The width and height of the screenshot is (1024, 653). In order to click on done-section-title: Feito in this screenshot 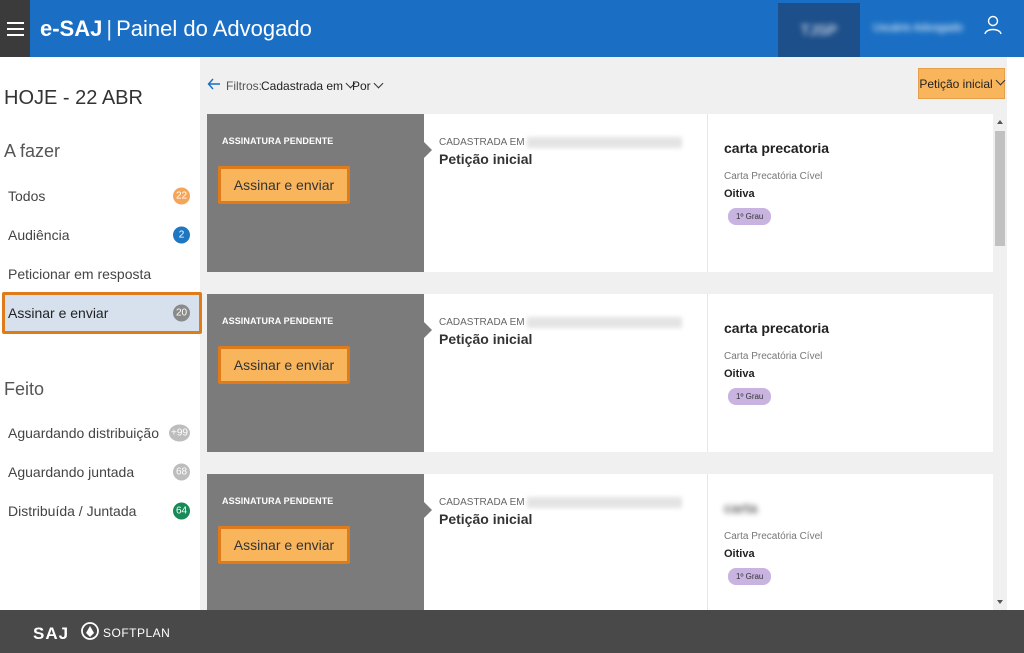, I will do `click(24, 389)`.